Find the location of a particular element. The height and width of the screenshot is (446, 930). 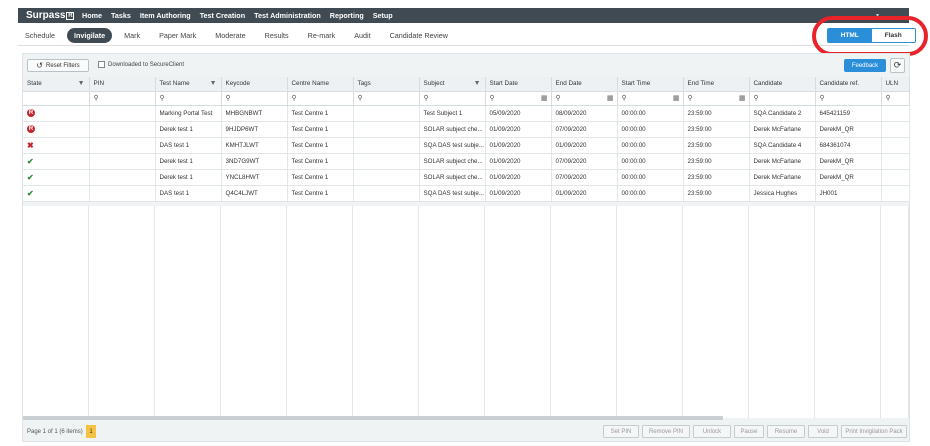

top-nav-home: Home is located at coordinates (92, 15).